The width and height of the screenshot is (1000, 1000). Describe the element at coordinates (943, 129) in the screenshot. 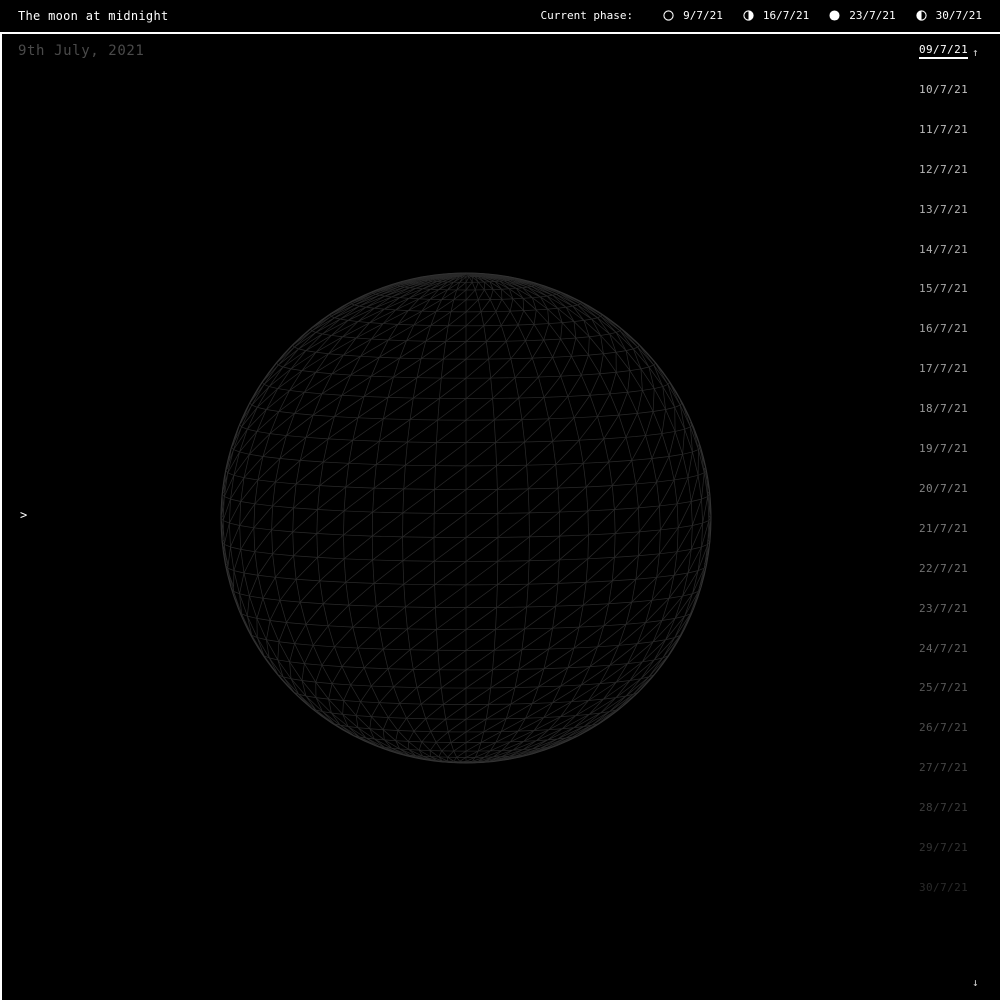

I see `date-list-item: 11/7/21` at that location.